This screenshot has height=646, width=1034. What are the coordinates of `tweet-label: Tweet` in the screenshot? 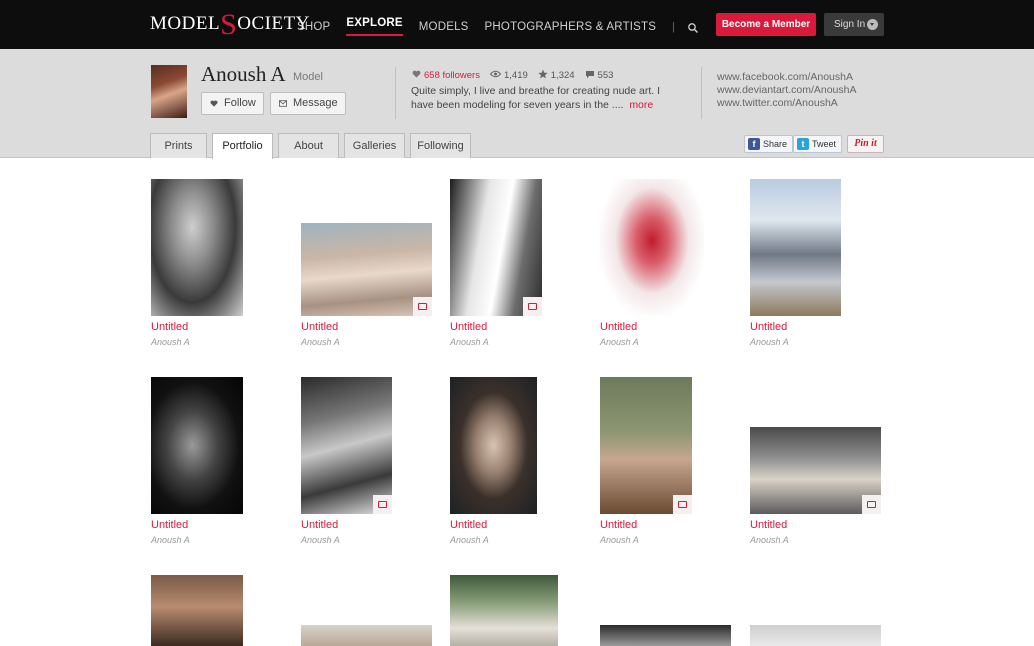 It's located at (824, 144).